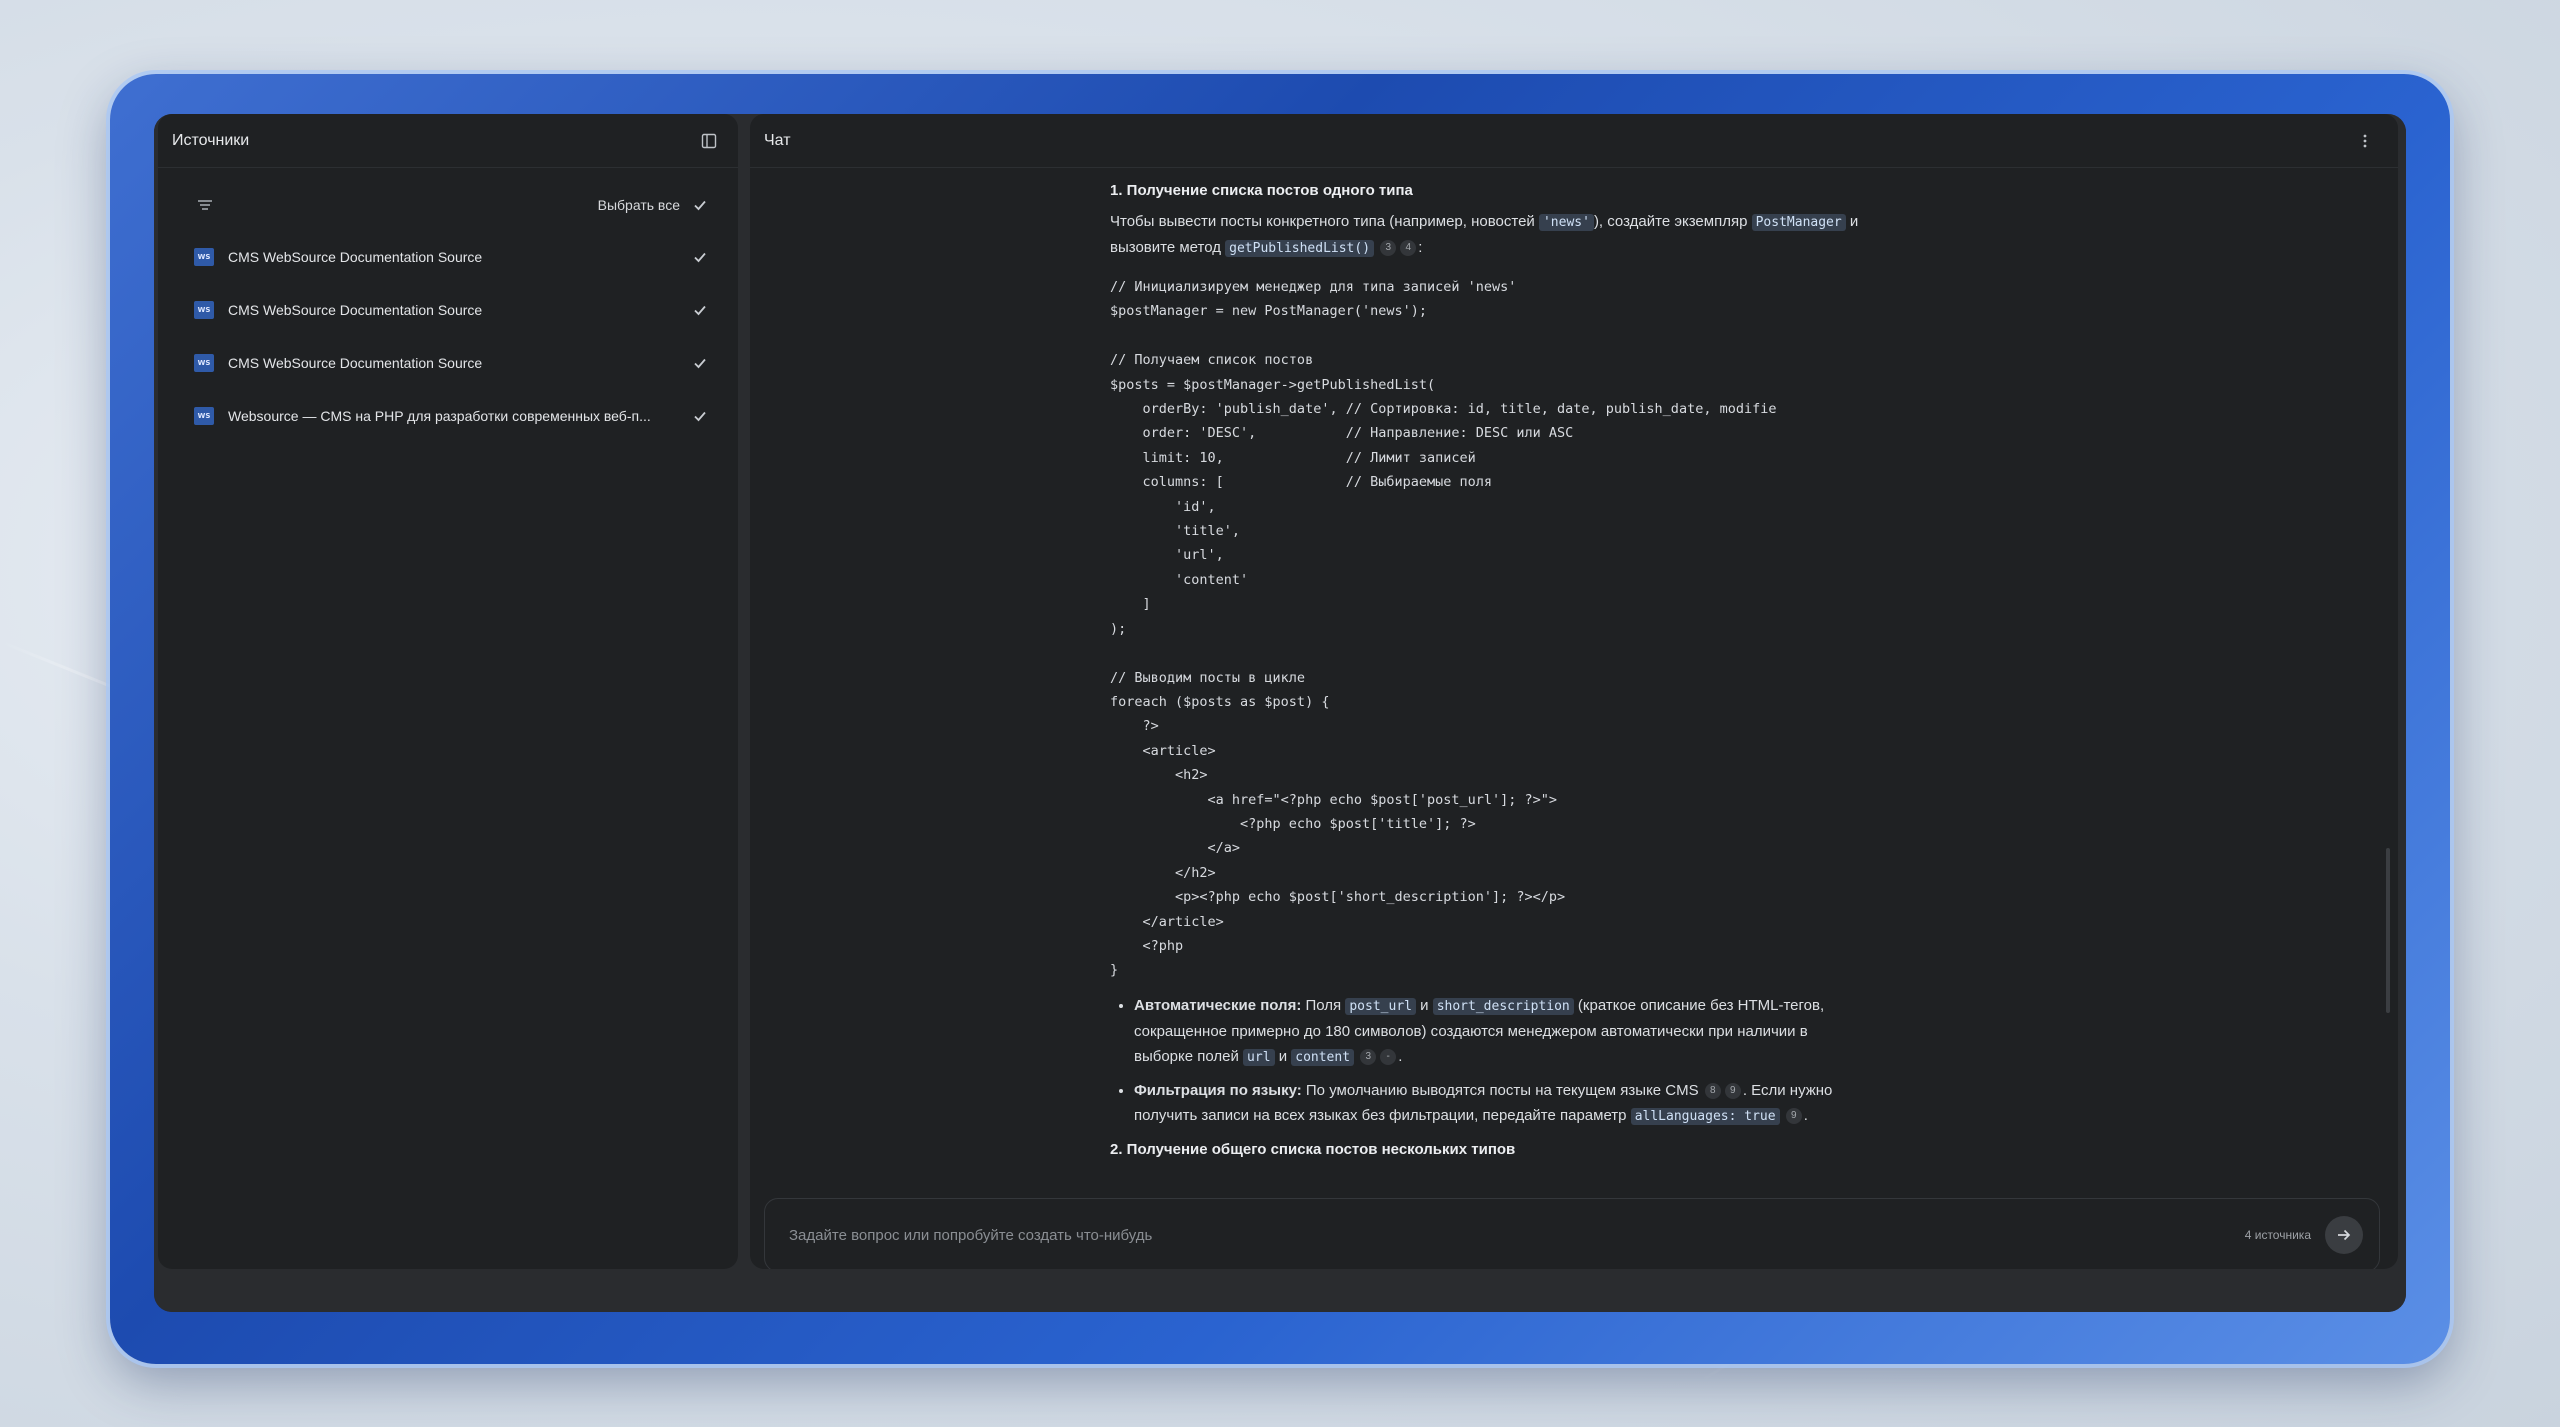 This screenshot has width=2560, height=1427. Describe the element at coordinates (777, 140) in the screenshot. I see `chat-title: Чат` at that location.